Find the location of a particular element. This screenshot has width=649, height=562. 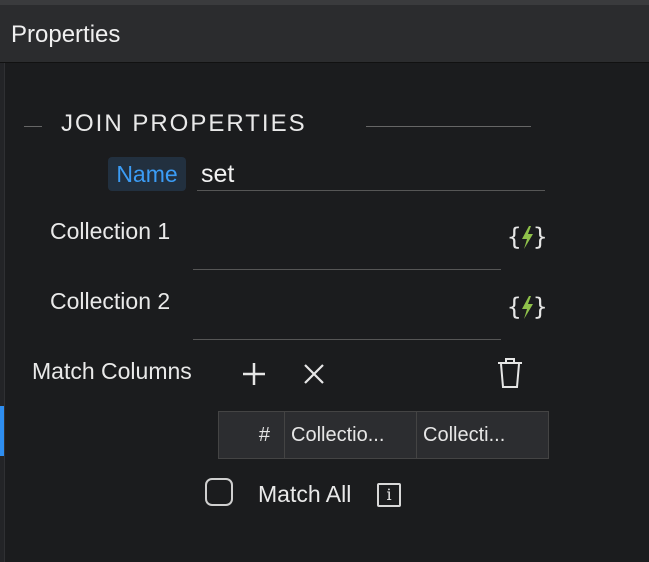

section-divider-right is located at coordinates (448, 126).